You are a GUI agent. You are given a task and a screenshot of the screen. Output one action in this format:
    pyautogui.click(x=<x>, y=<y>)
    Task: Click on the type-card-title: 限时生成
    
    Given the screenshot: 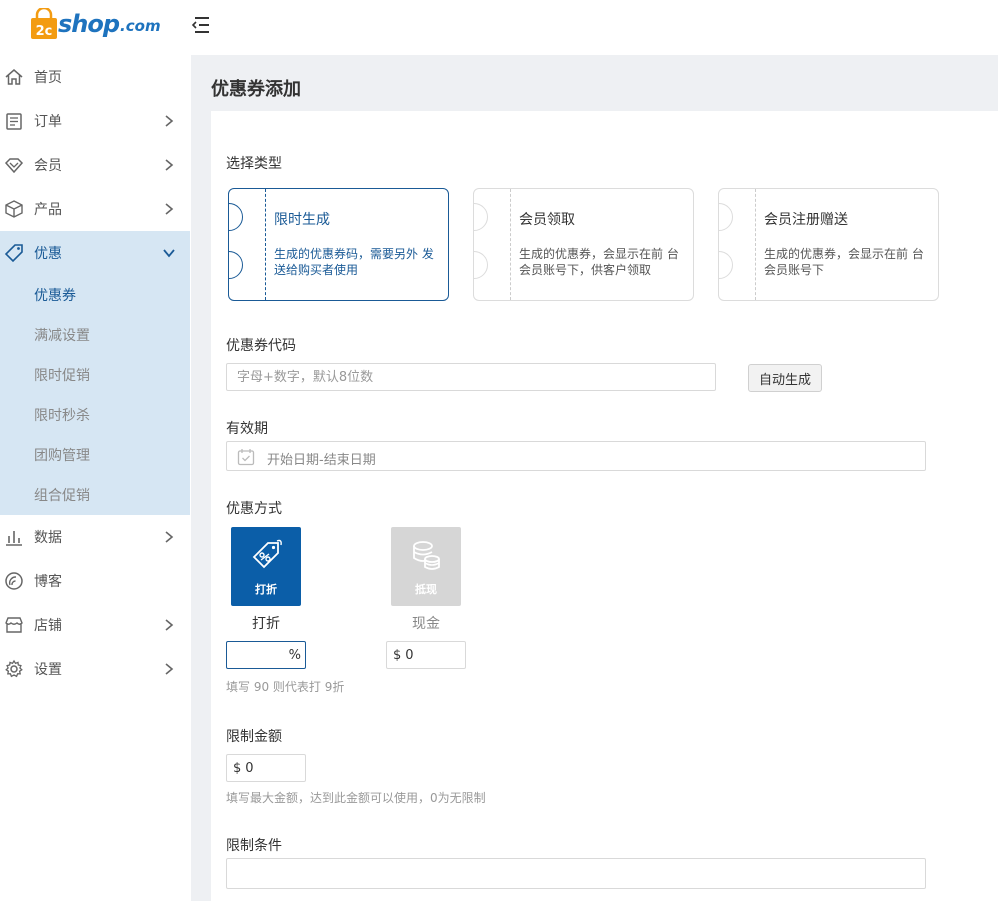 What is the action you would take?
    pyautogui.click(x=302, y=220)
    